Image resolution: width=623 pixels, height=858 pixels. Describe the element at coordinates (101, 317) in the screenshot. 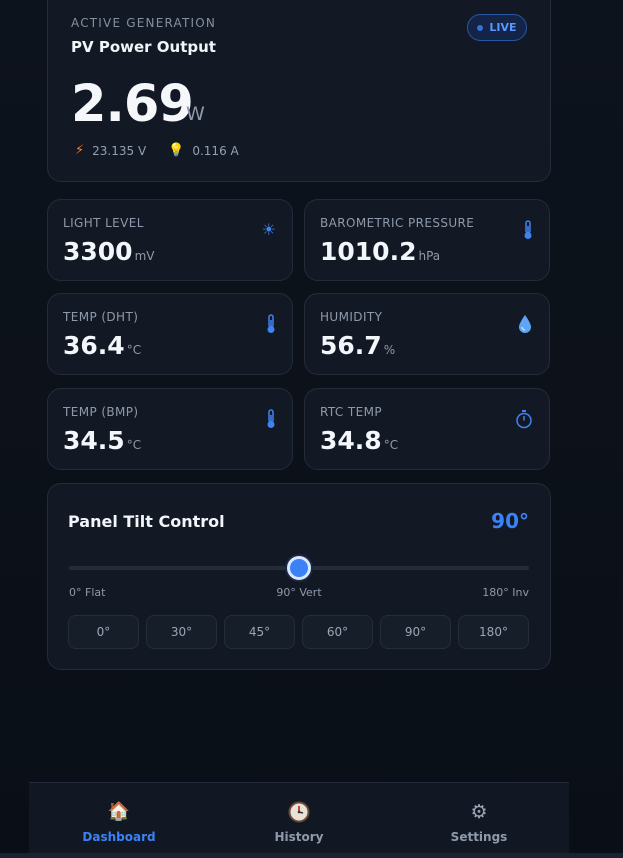

I see `metric-label: TEMP (DHT)` at that location.